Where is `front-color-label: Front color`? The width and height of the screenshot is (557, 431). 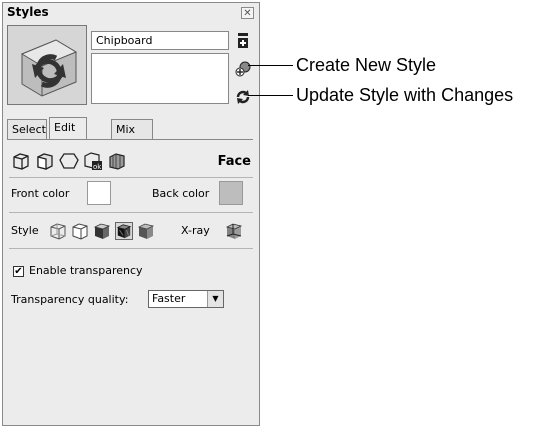
front-color-label: Front color is located at coordinates (40, 193).